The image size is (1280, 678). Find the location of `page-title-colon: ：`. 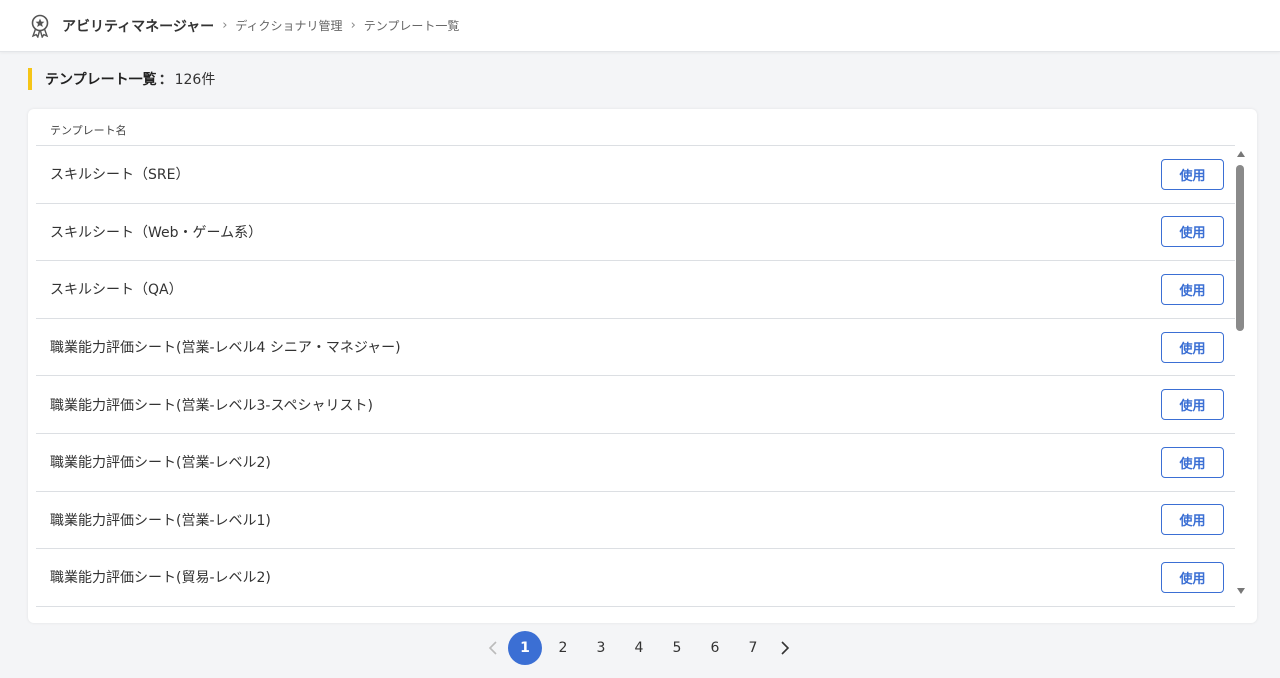

page-title-colon: ： is located at coordinates (165, 80).